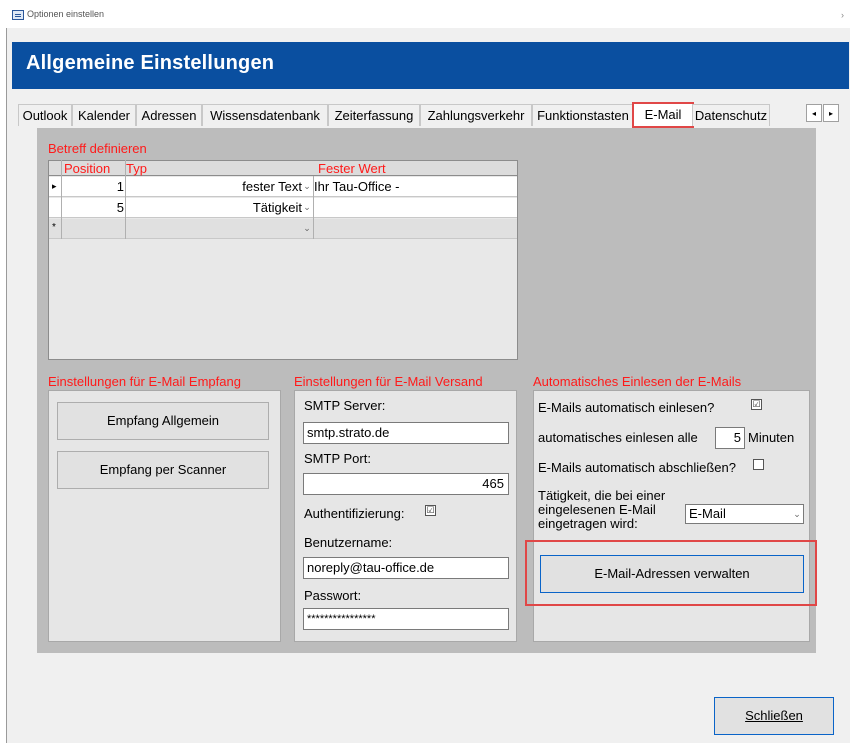  Describe the element at coordinates (425, 14) in the screenshot. I see `window-titlebar` at that location.